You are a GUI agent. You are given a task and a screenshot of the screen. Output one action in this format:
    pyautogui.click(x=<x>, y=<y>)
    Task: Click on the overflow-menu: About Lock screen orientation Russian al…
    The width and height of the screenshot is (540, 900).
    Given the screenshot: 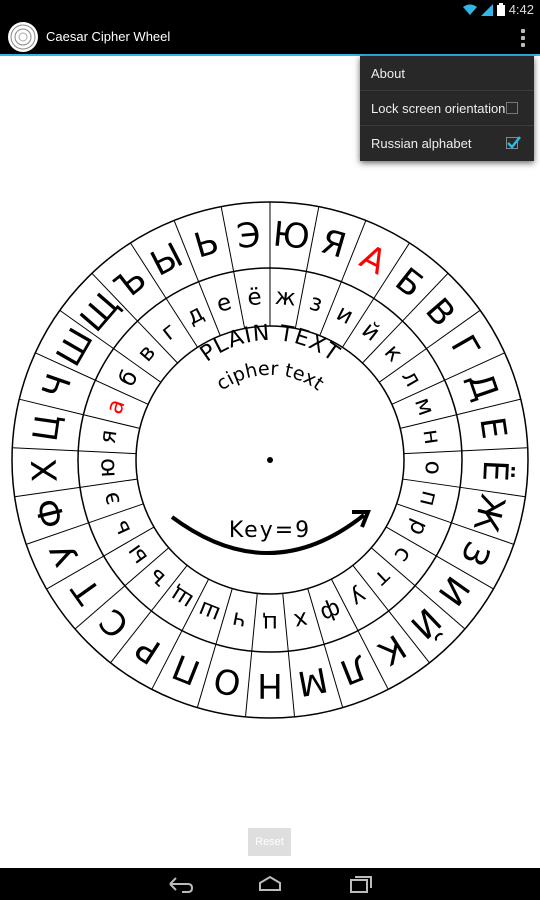 What is the action you would take?
    pyautogui.click(x=447, y=108)
    